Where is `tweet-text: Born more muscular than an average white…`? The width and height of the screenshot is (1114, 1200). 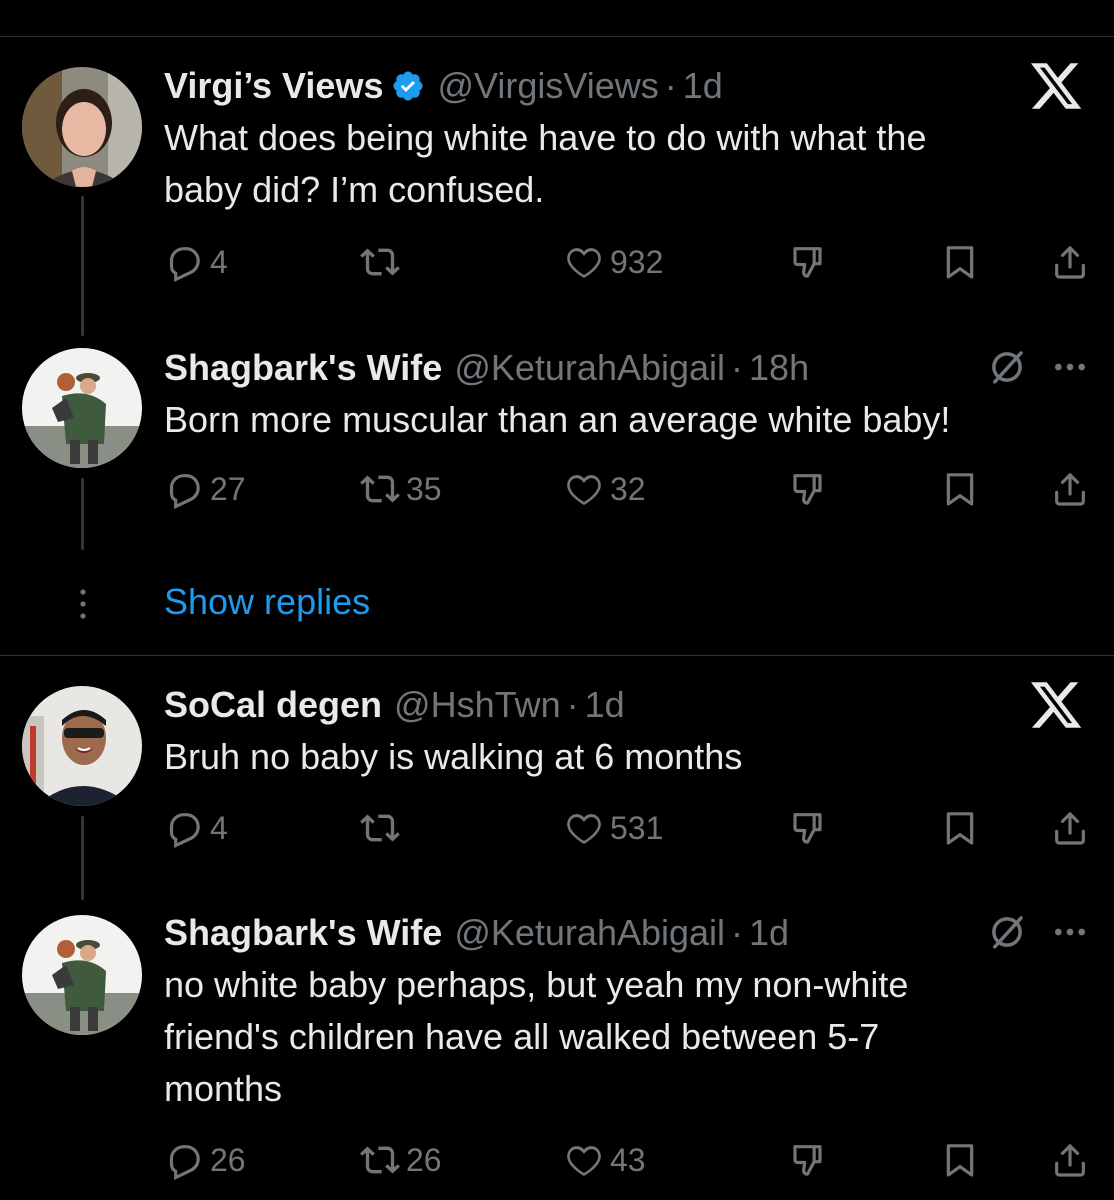
tweet-text: Born more muscular than an average white… is located at coordinates (557, 419).